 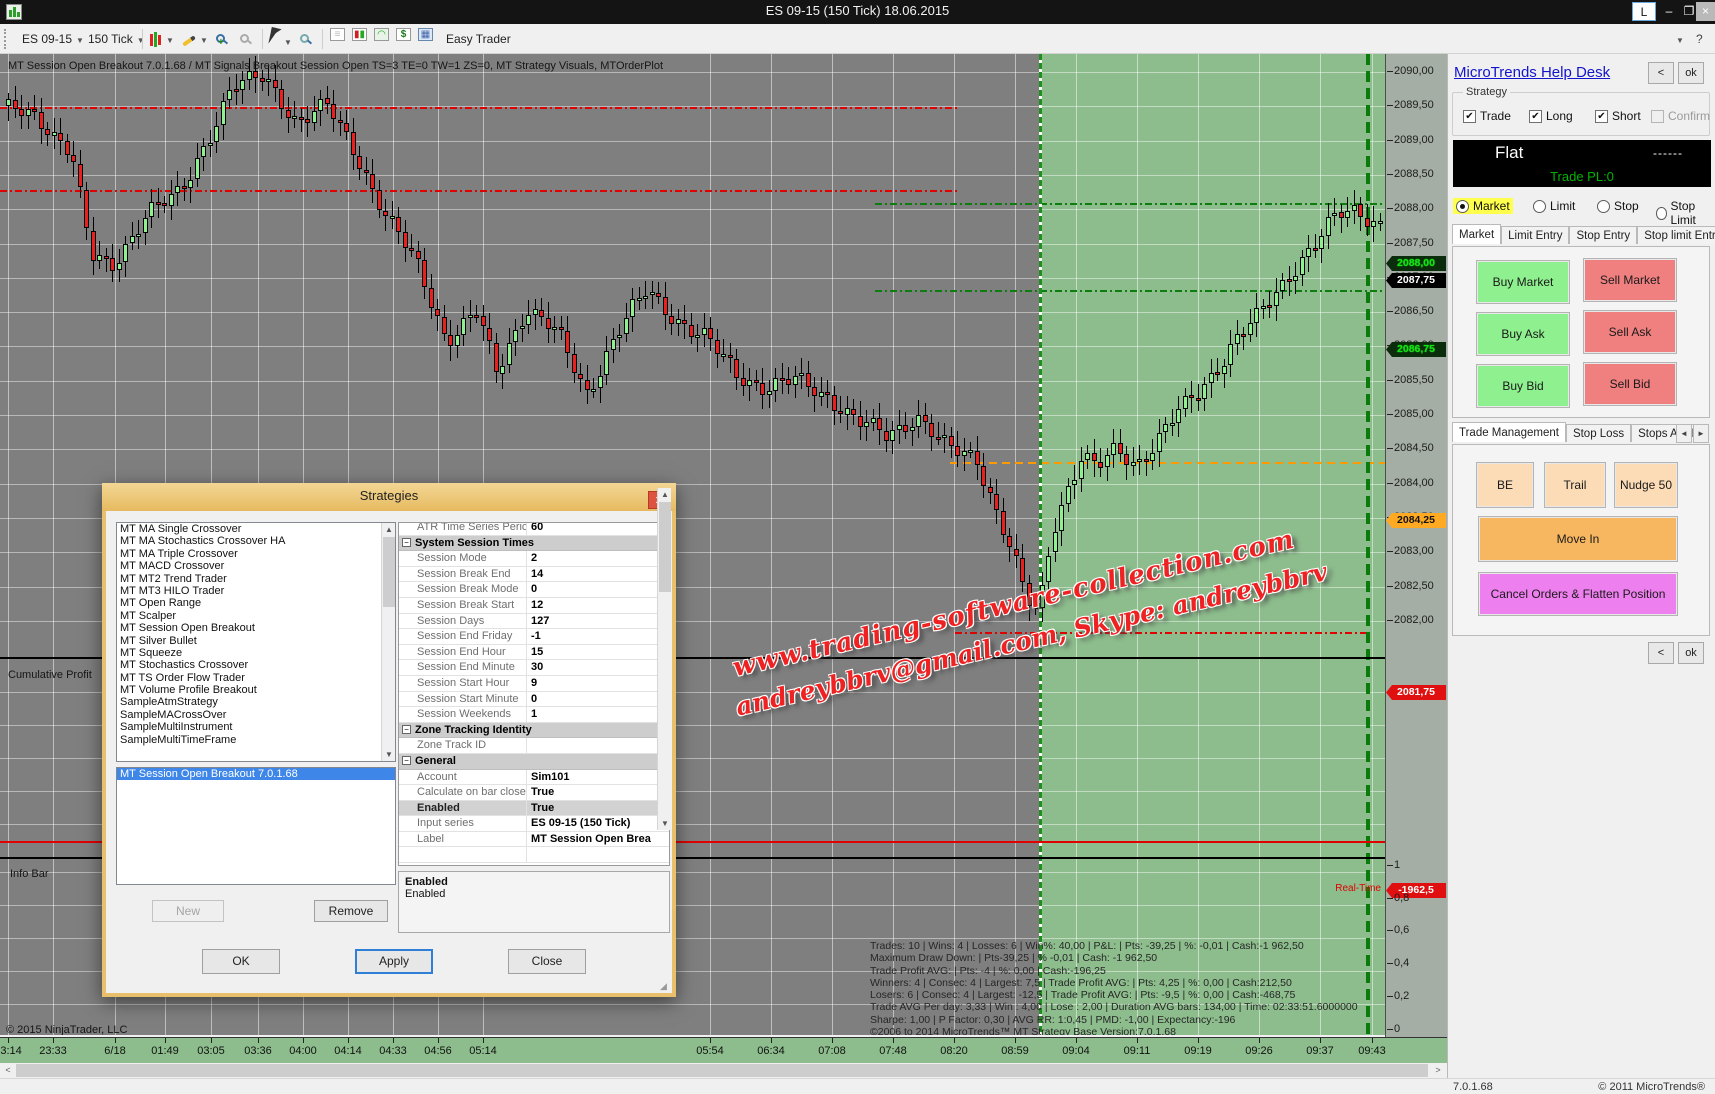 I want to click on mgmt-button-trail: Trail, so click(x=1575, y=485).